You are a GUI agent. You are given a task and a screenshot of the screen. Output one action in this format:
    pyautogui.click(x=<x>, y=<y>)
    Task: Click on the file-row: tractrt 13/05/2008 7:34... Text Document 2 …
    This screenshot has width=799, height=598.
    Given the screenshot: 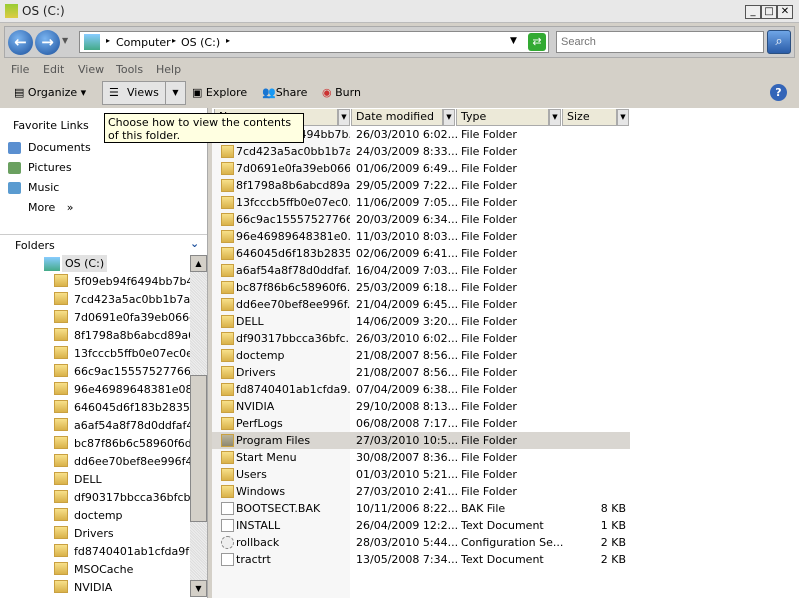 What is the action you would take?
    pyautogui.click(x=421, y=559)
    